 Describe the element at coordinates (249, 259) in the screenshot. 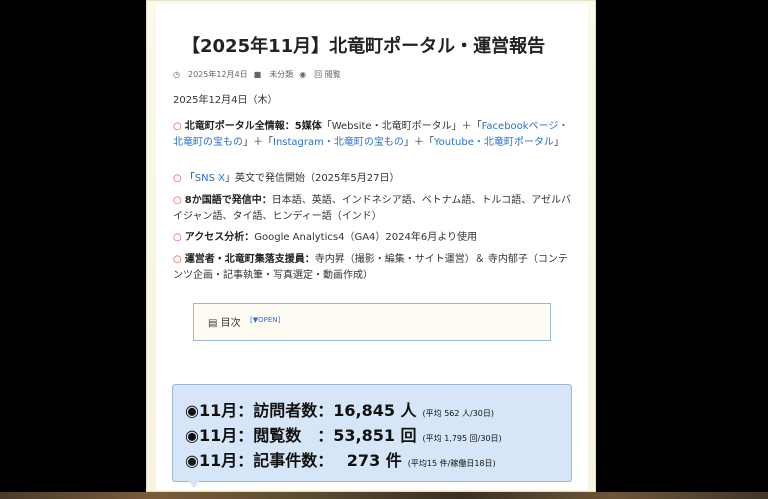

I see `item-lead: 運営者・北竜町集落支援員：` at that location.